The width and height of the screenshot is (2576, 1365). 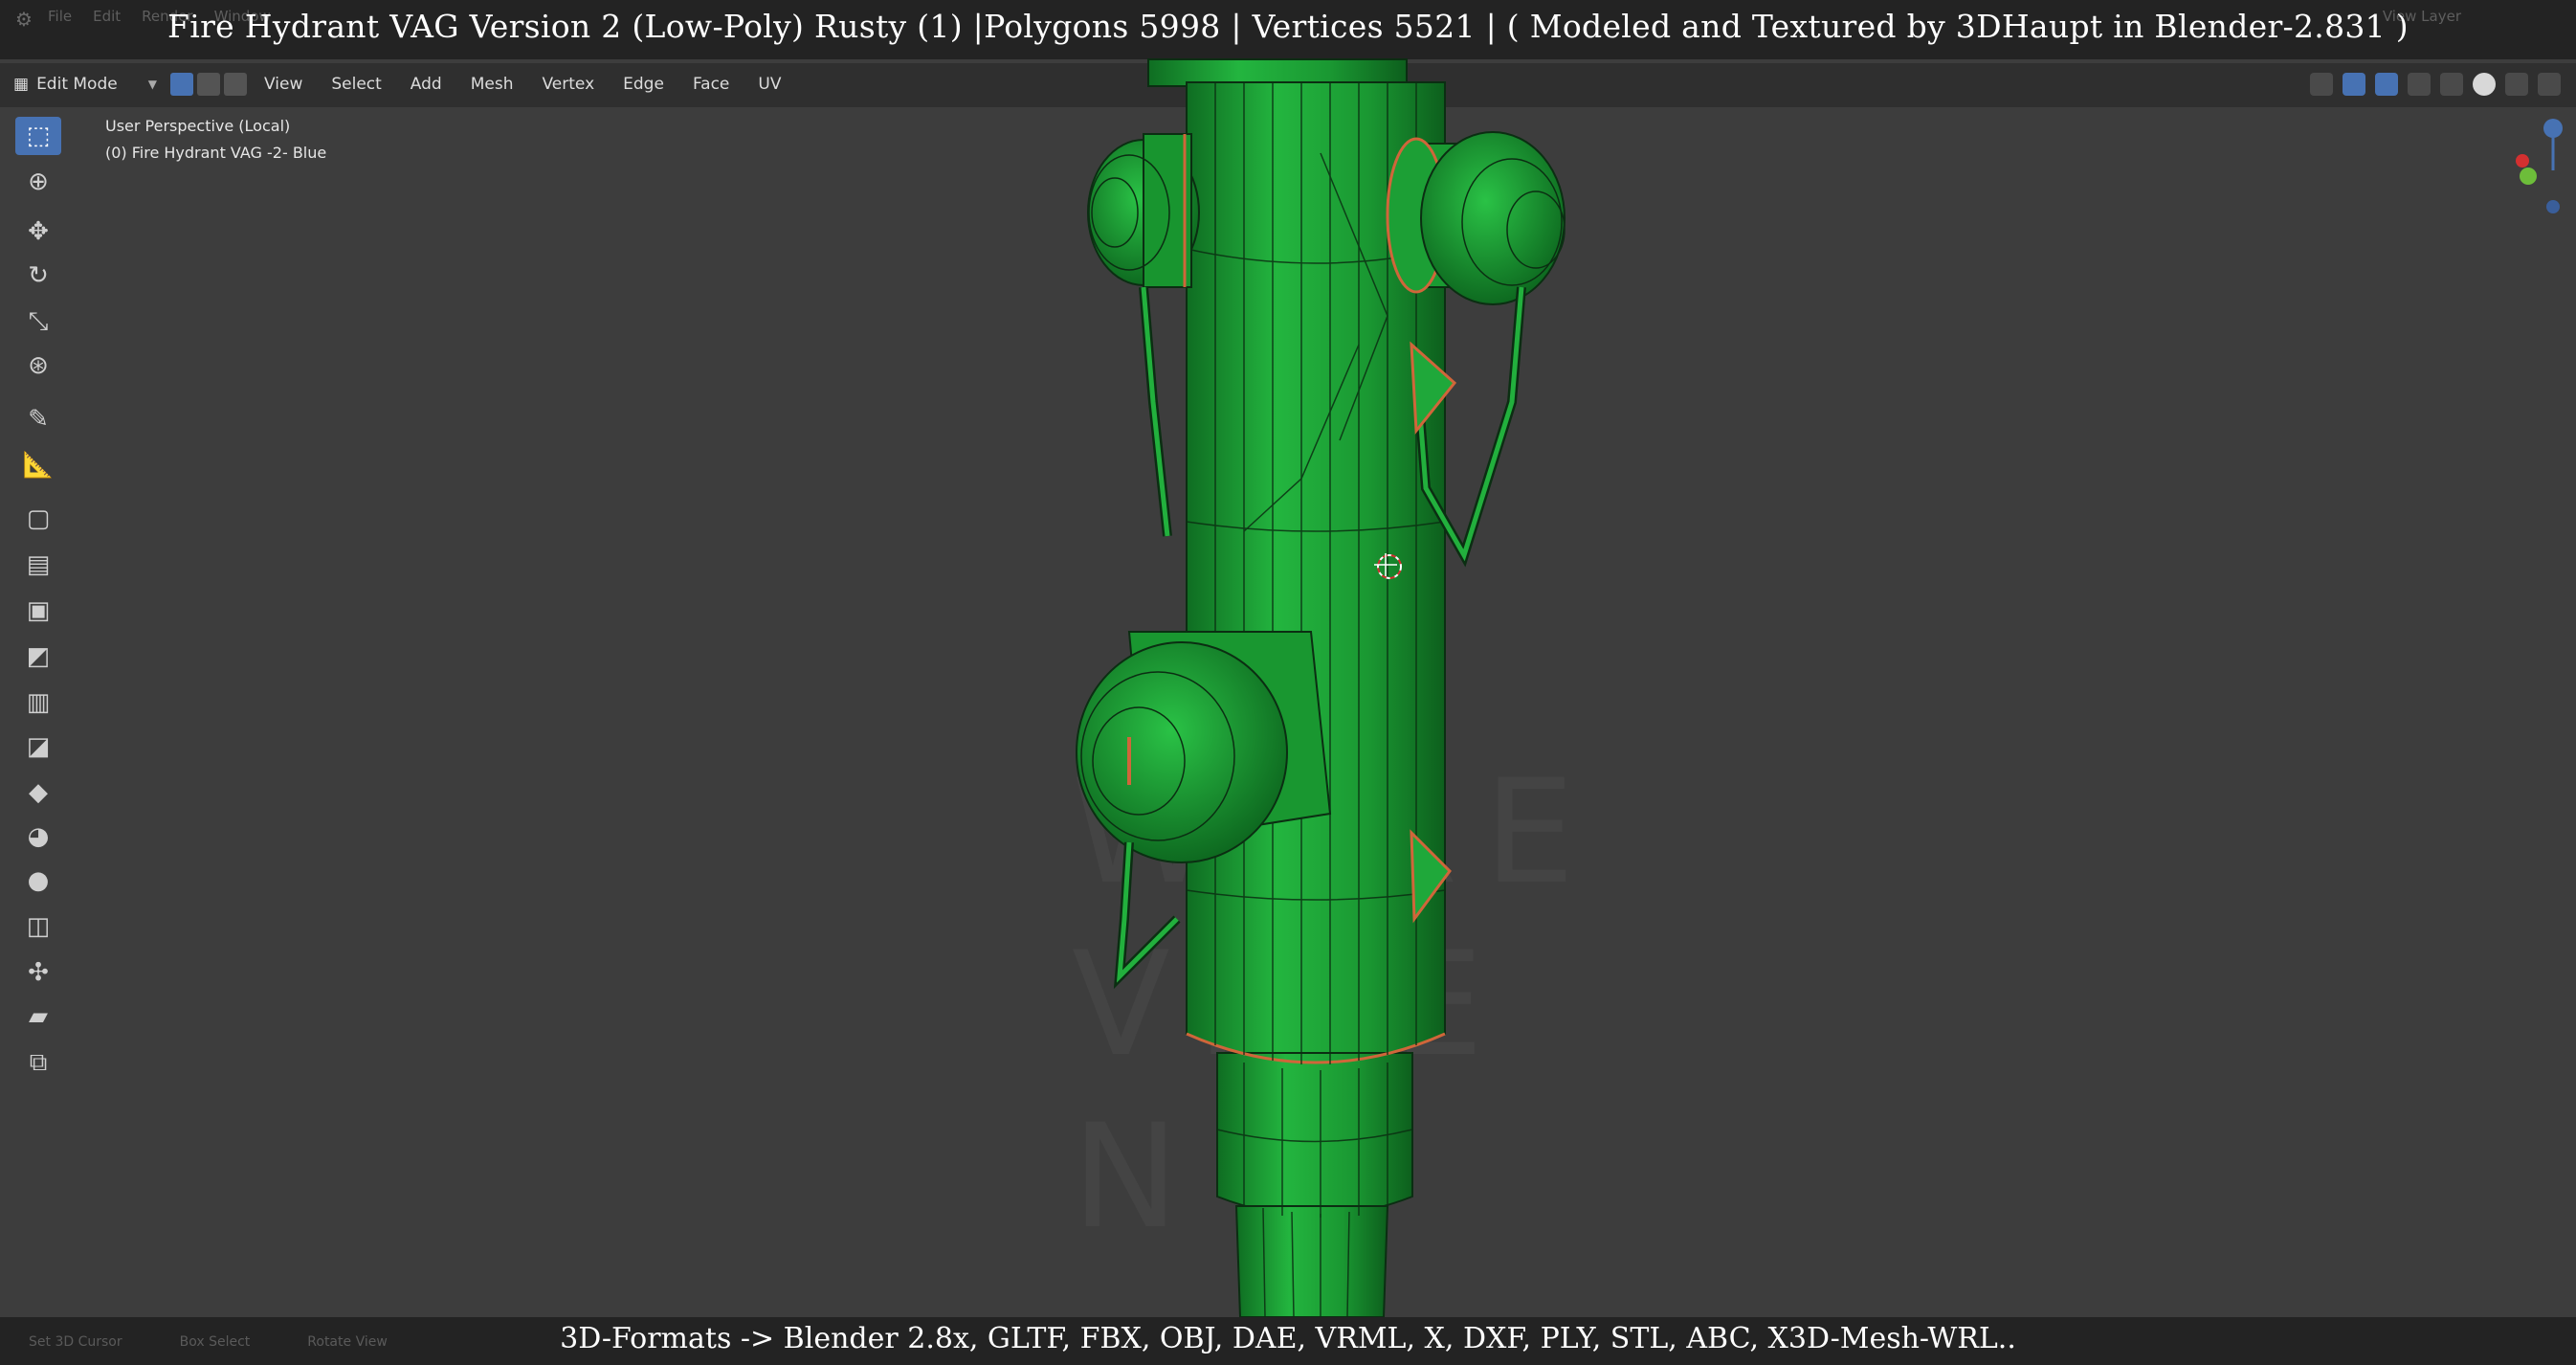 What do you see at coordinates (2553, 128) in the screenshot?
I see `z-axis-icon` at bounding box center [2553, 128].